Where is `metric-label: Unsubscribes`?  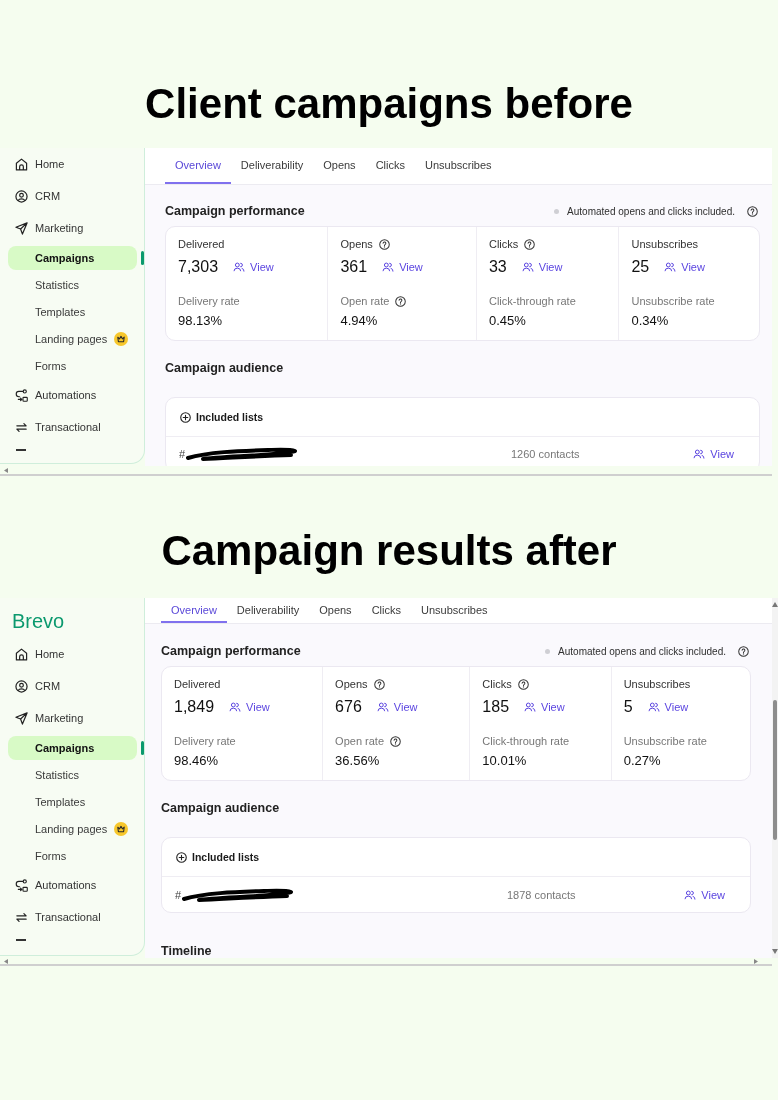
metric-label: Unsubscribes is located at coordinates (665, 244).